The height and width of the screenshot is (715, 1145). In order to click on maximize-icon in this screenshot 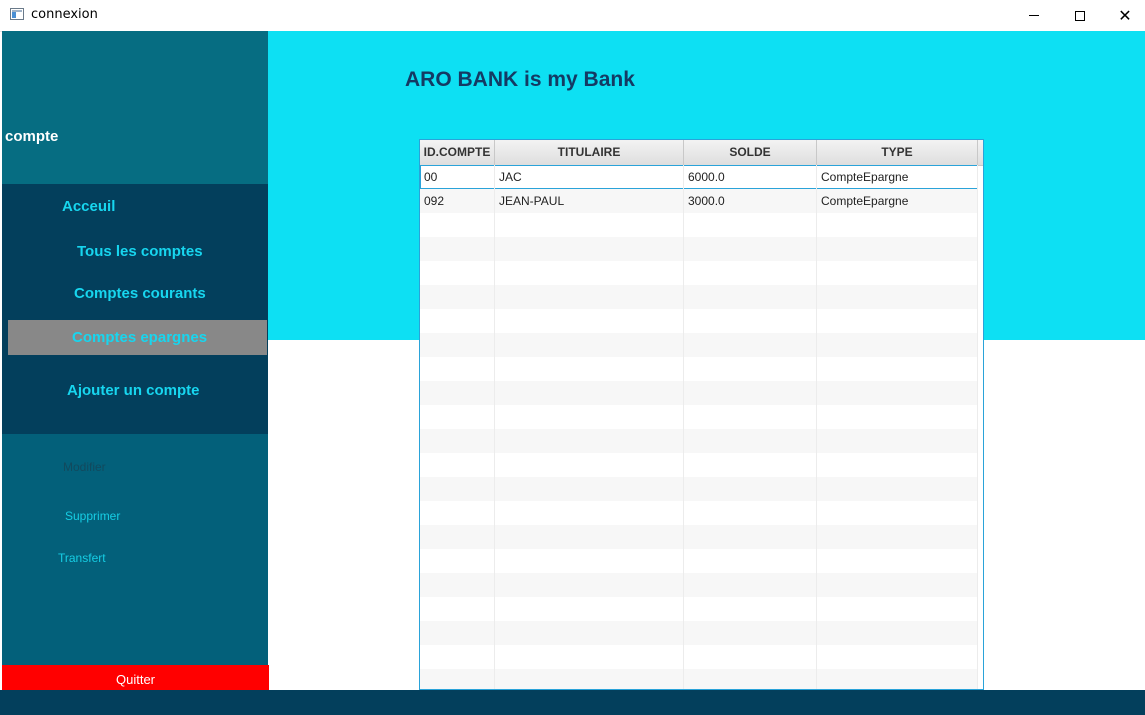, I will do `click(1080, 15)`.